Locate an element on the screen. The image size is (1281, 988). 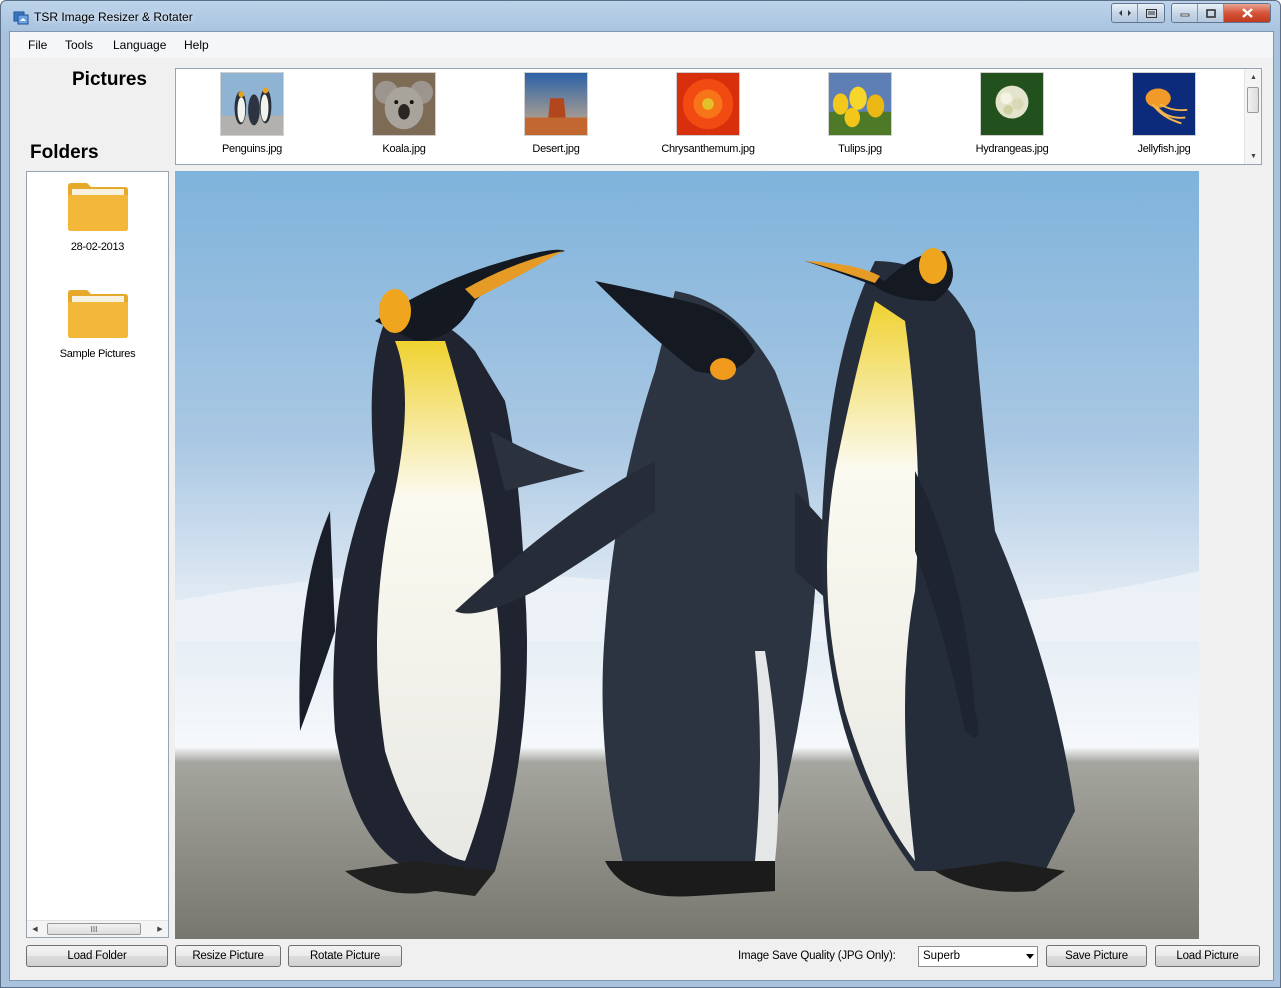
menu-language: Language is located at coordinates (139, 45).